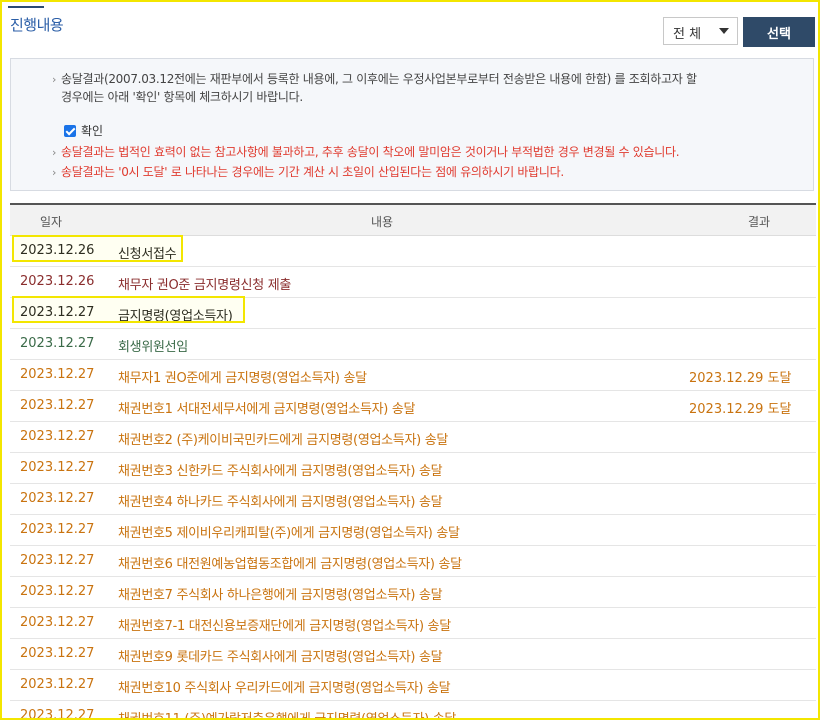 The width and height of the screenshot is (820, 720). Describe the element at coordinates (779, 32) in the screenshot. I see `select-button: 선택` at that location.